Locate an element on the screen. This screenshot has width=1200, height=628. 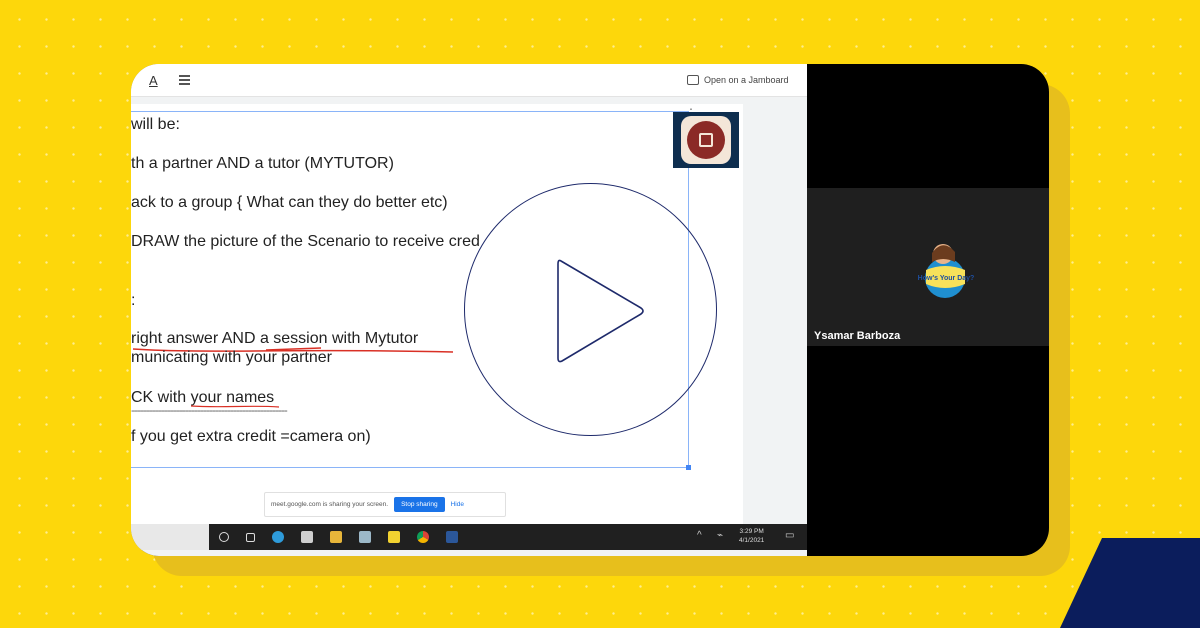
notifications-icon: ▭ is located at coordinates (789, 535).